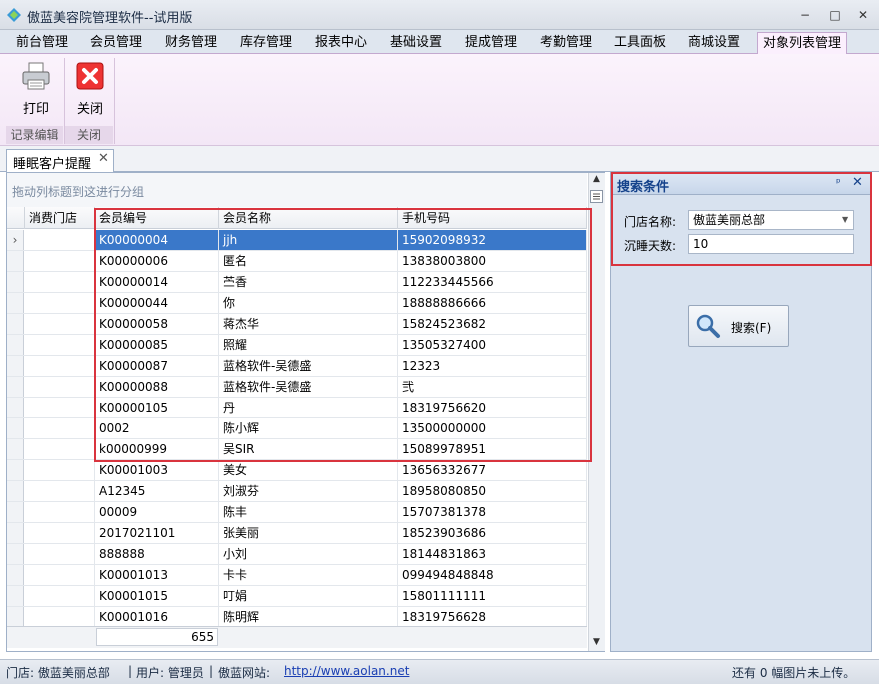 The height and width of the screenshot is (684, 879). Describe the element at coordinates (157, 595) in the screenshot. I see `cell-member-id: K00001015` at that location.